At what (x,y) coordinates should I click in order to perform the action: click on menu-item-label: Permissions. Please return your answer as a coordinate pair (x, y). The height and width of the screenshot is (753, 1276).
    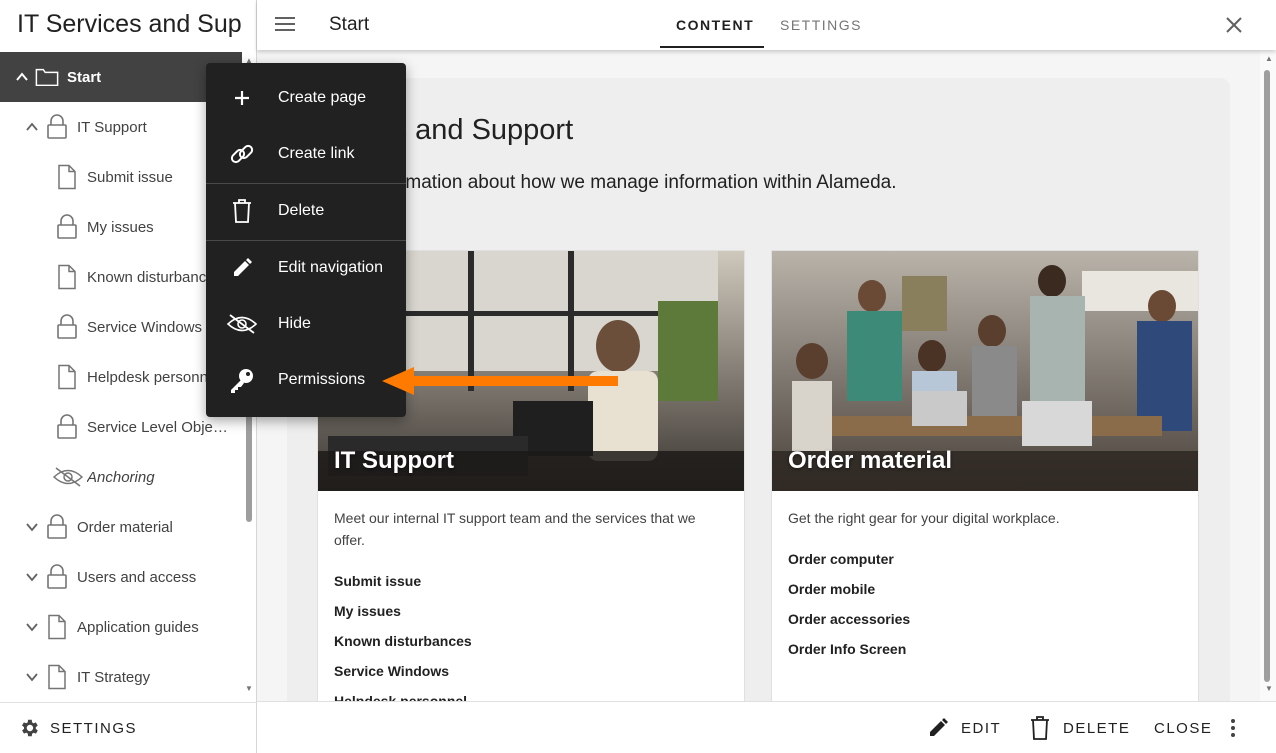
    Looking at the image, I should click on (322, 379).